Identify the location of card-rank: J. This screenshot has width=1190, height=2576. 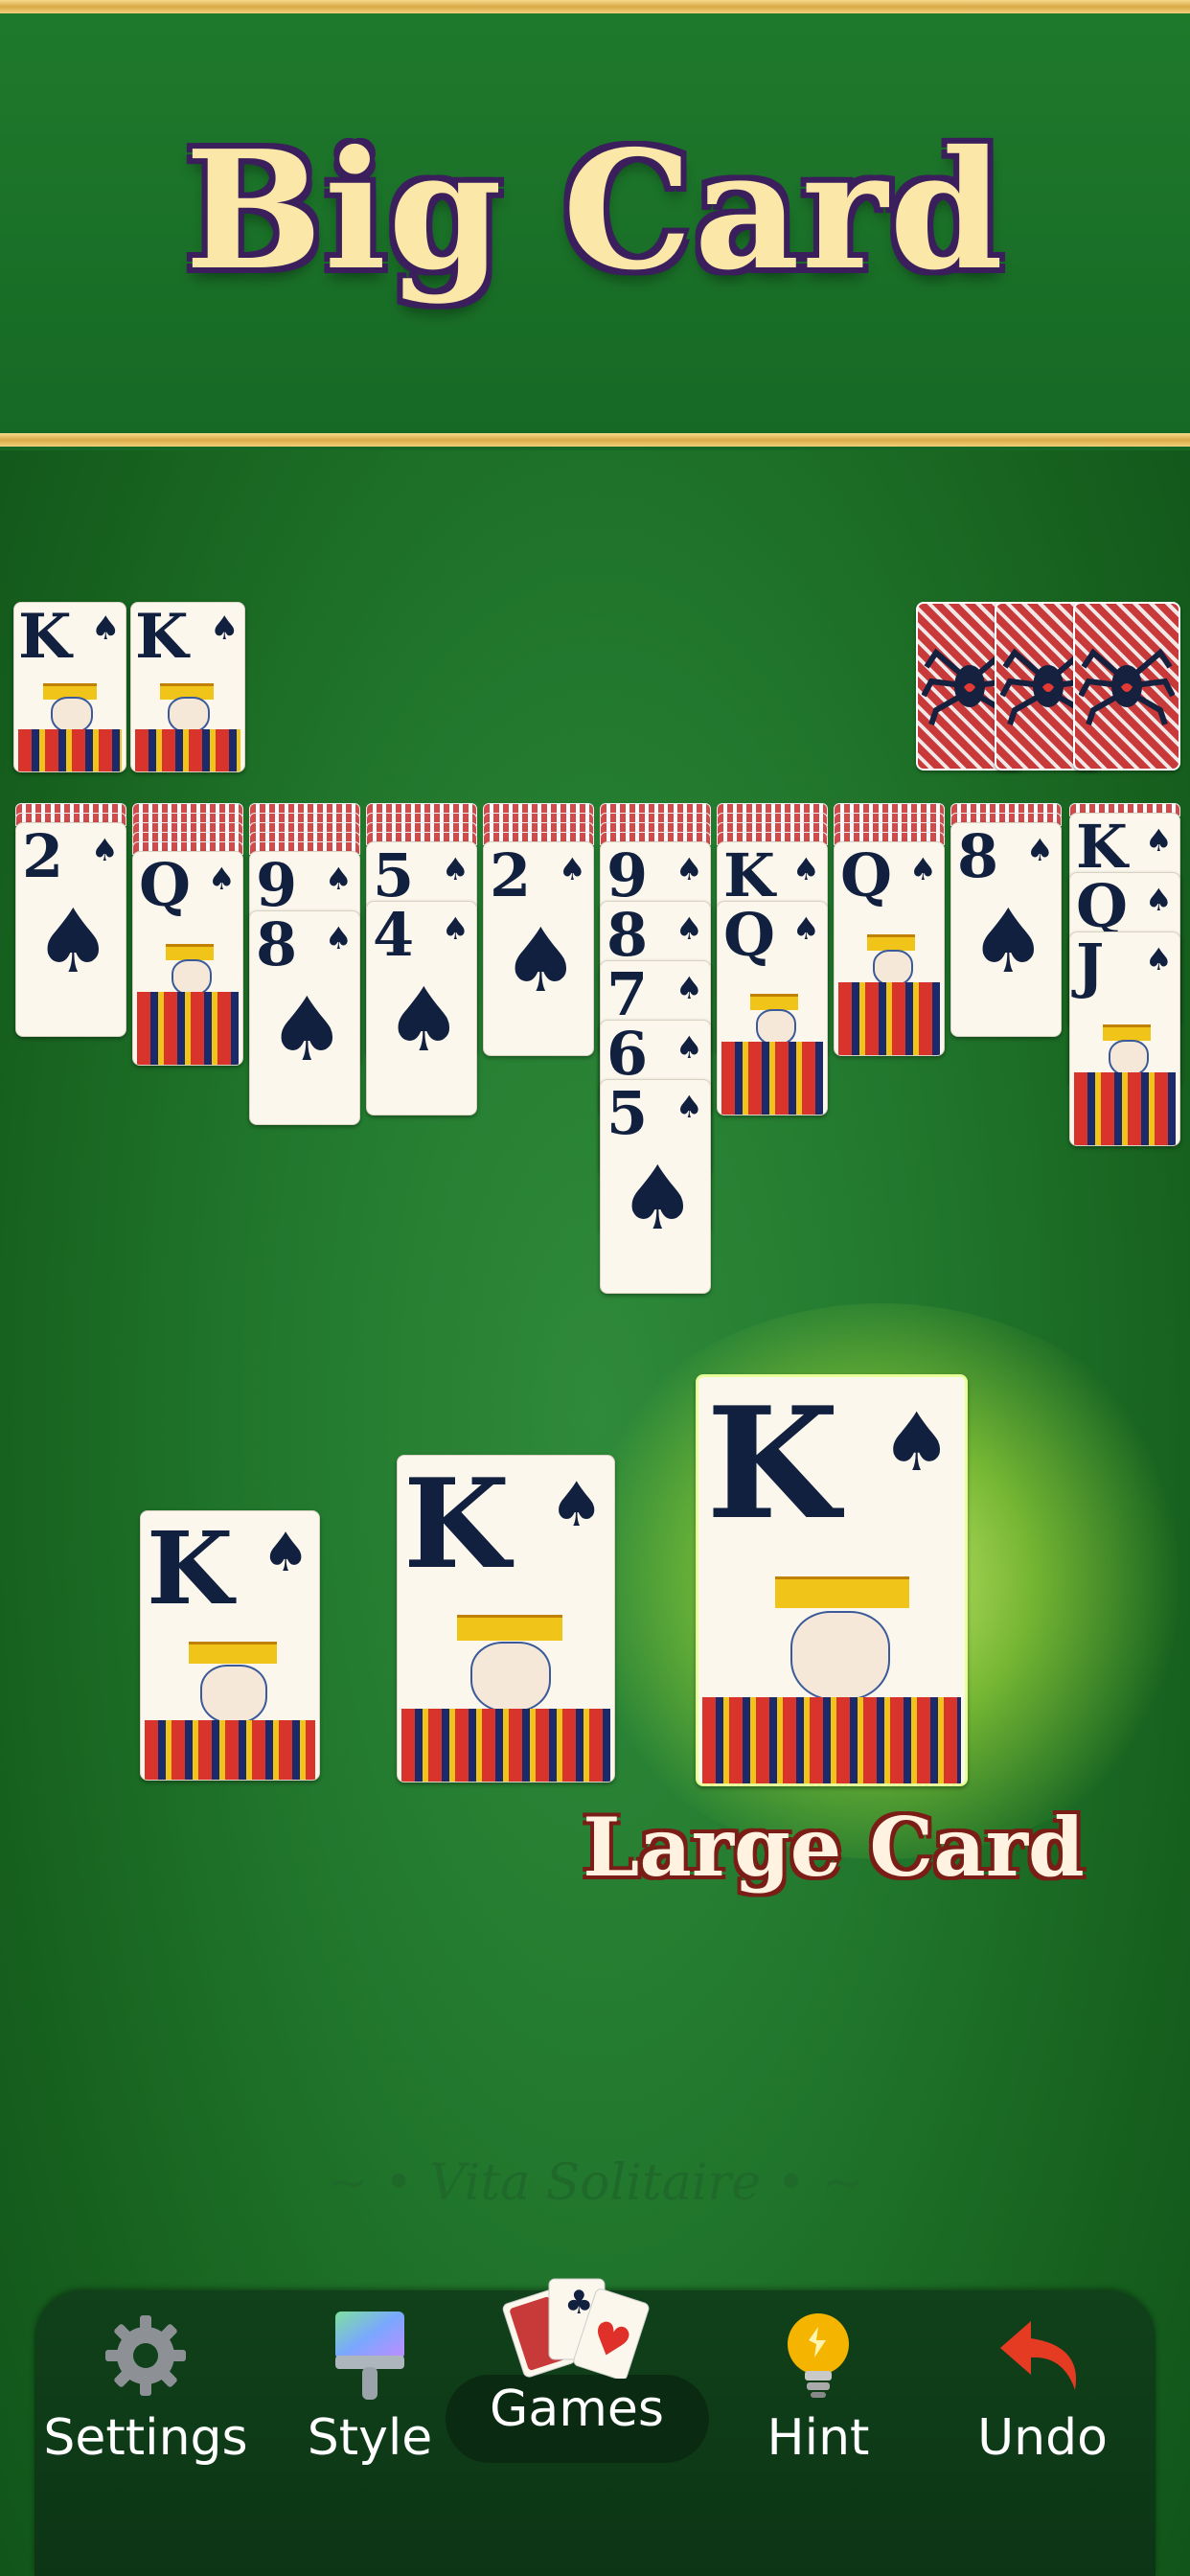
(1091, 966).